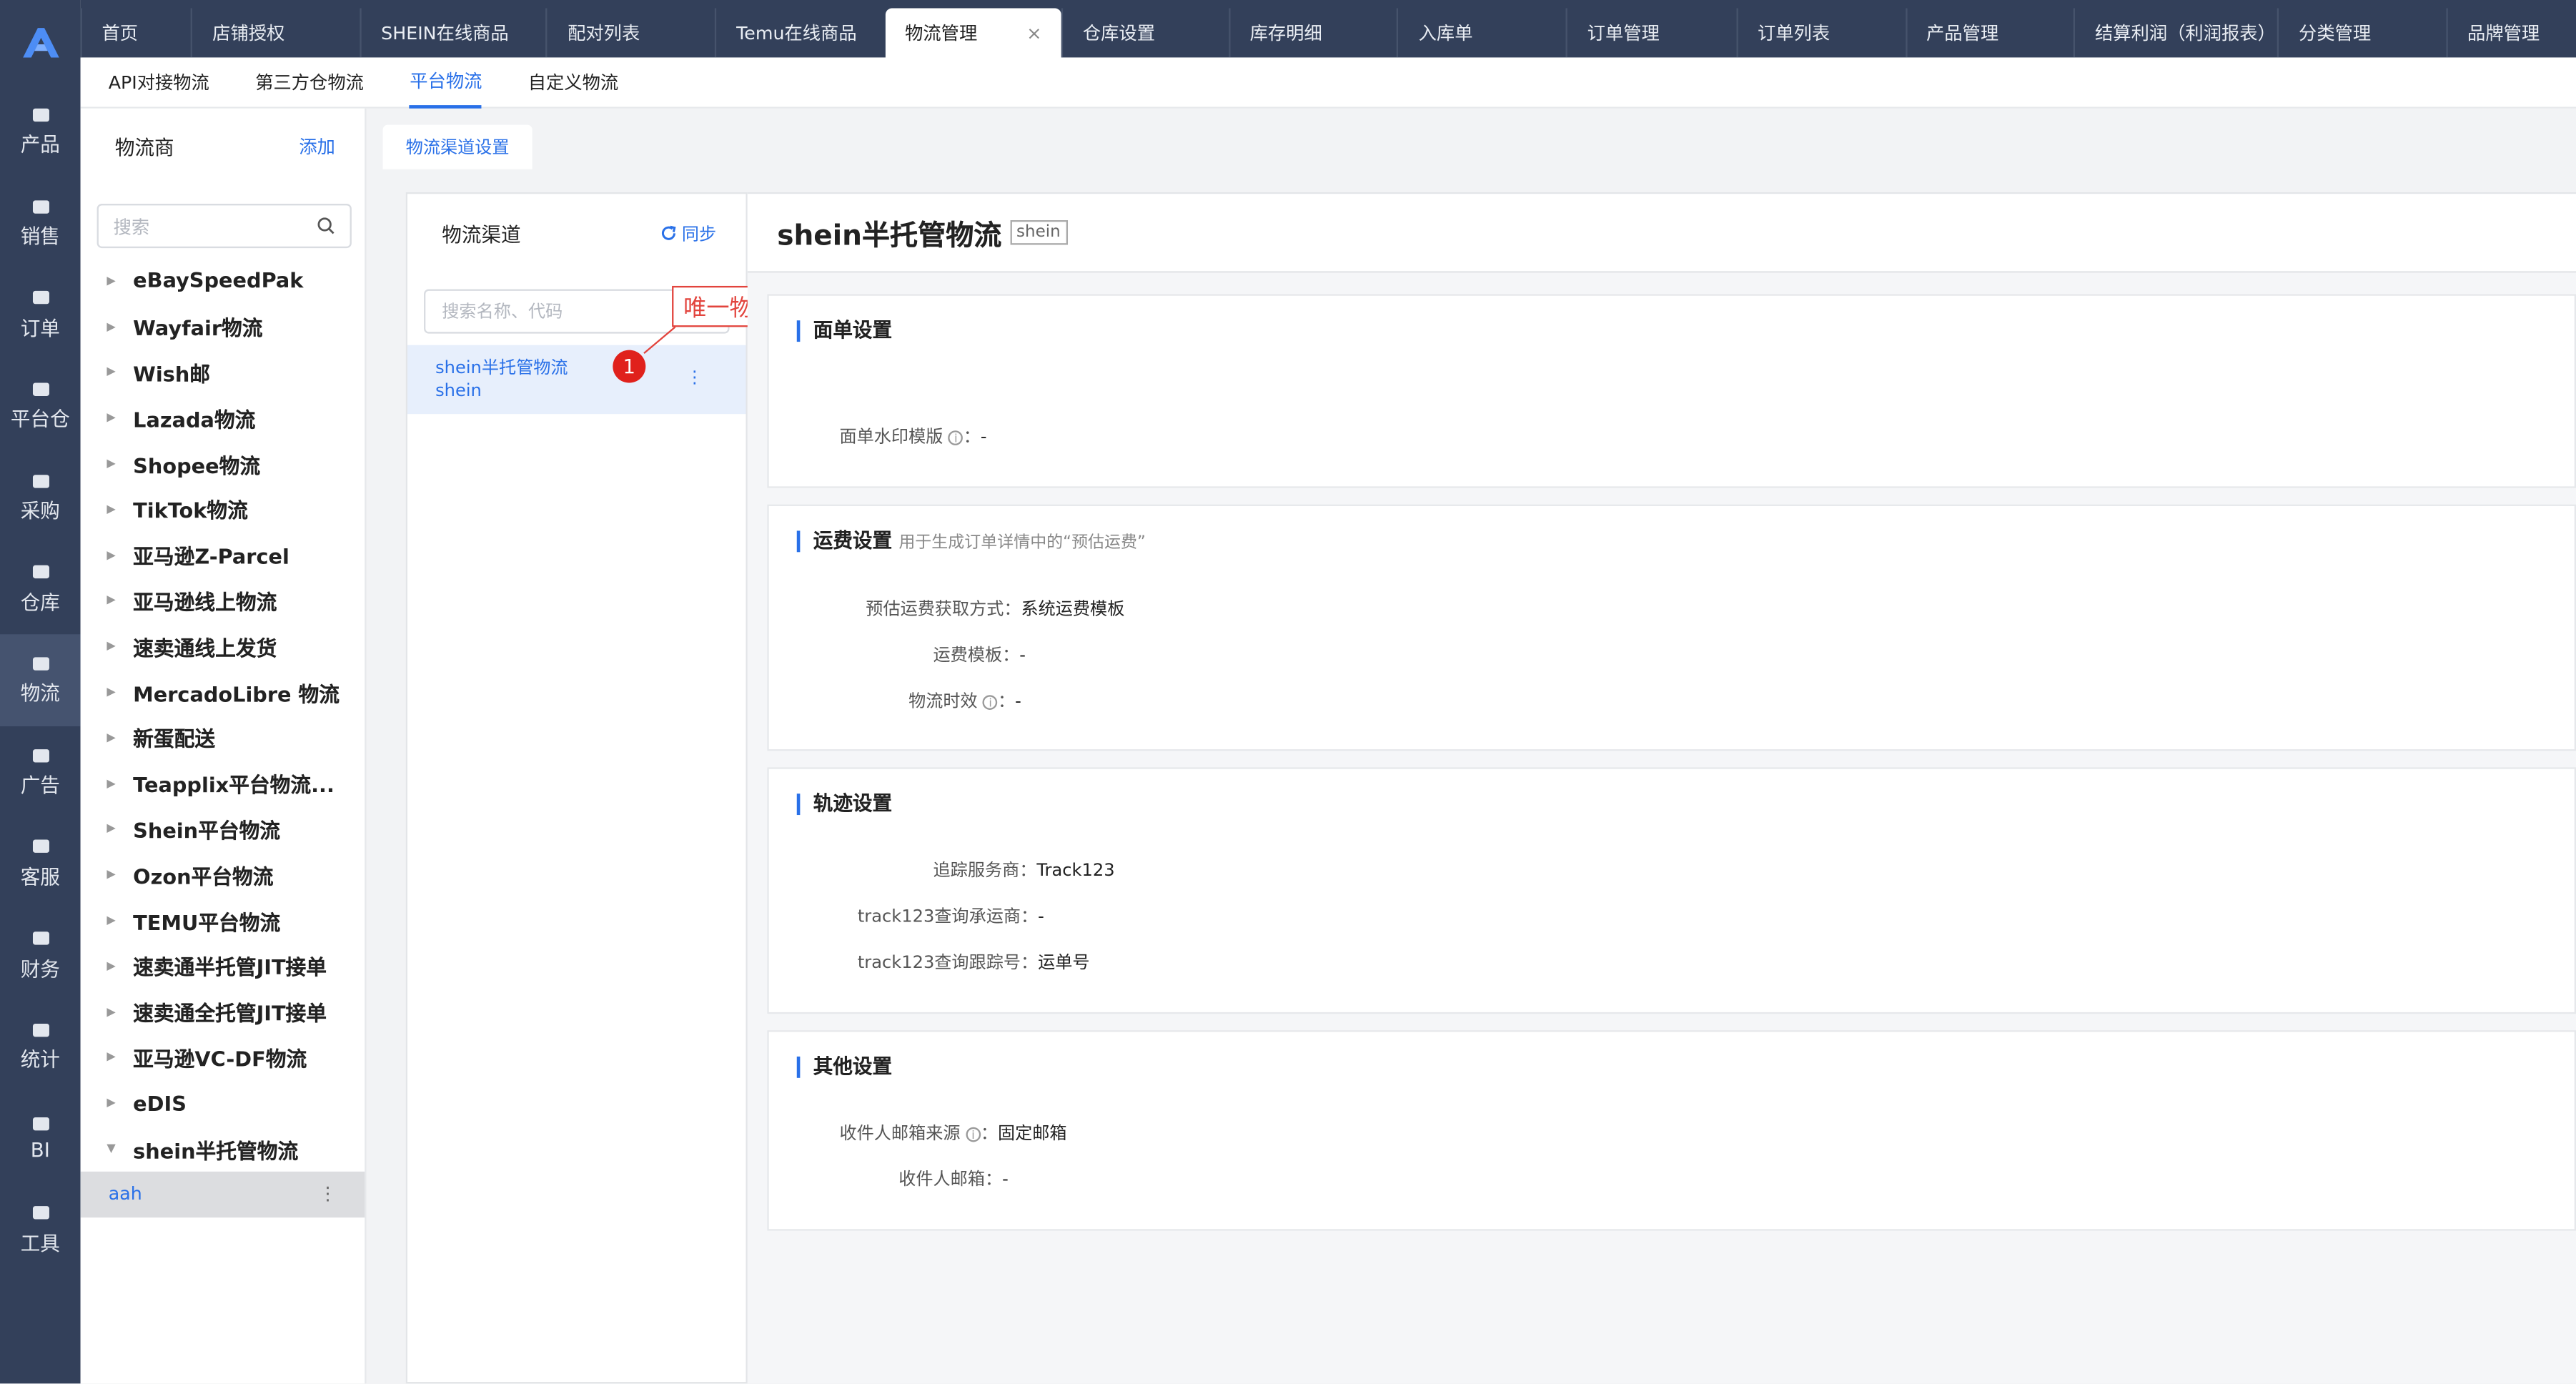  I want to click on add-provider-button: 添加, so click(317, 146).